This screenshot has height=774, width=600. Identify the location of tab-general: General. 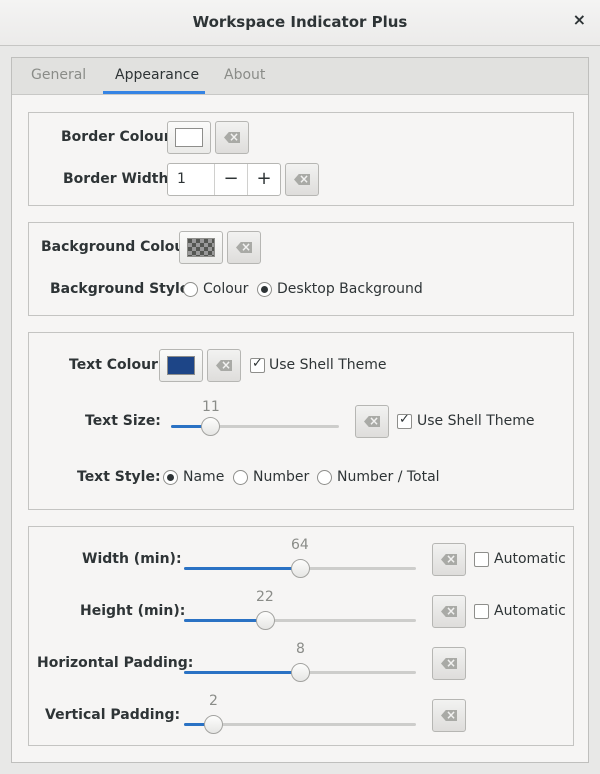
(58, 75).